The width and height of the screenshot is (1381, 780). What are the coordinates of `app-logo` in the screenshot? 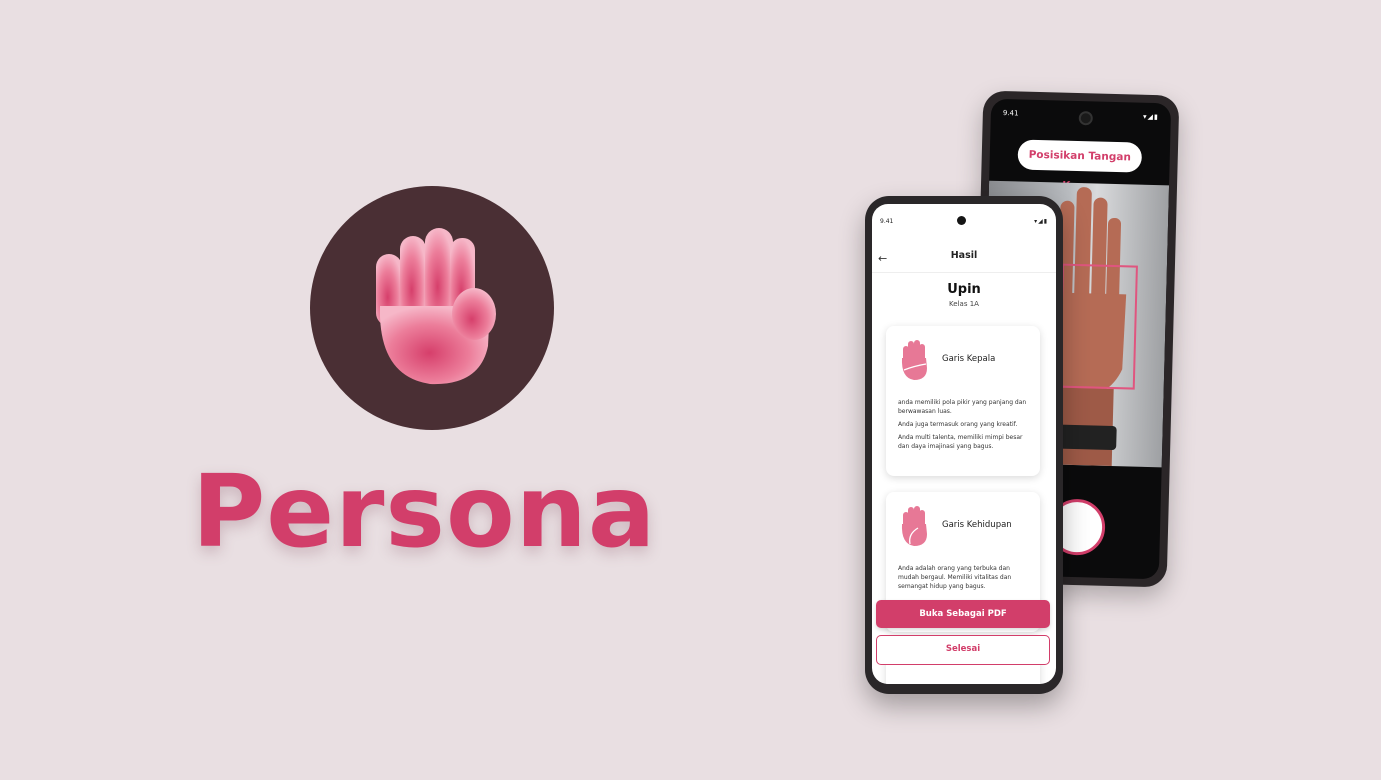 It's located at (432, 308).